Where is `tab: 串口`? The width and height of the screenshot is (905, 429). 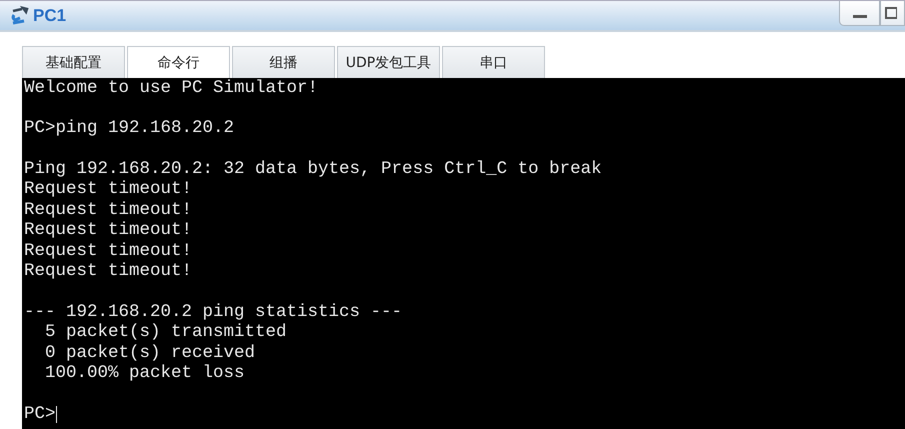 tab: 串口 is located at coordinates (493, 62).